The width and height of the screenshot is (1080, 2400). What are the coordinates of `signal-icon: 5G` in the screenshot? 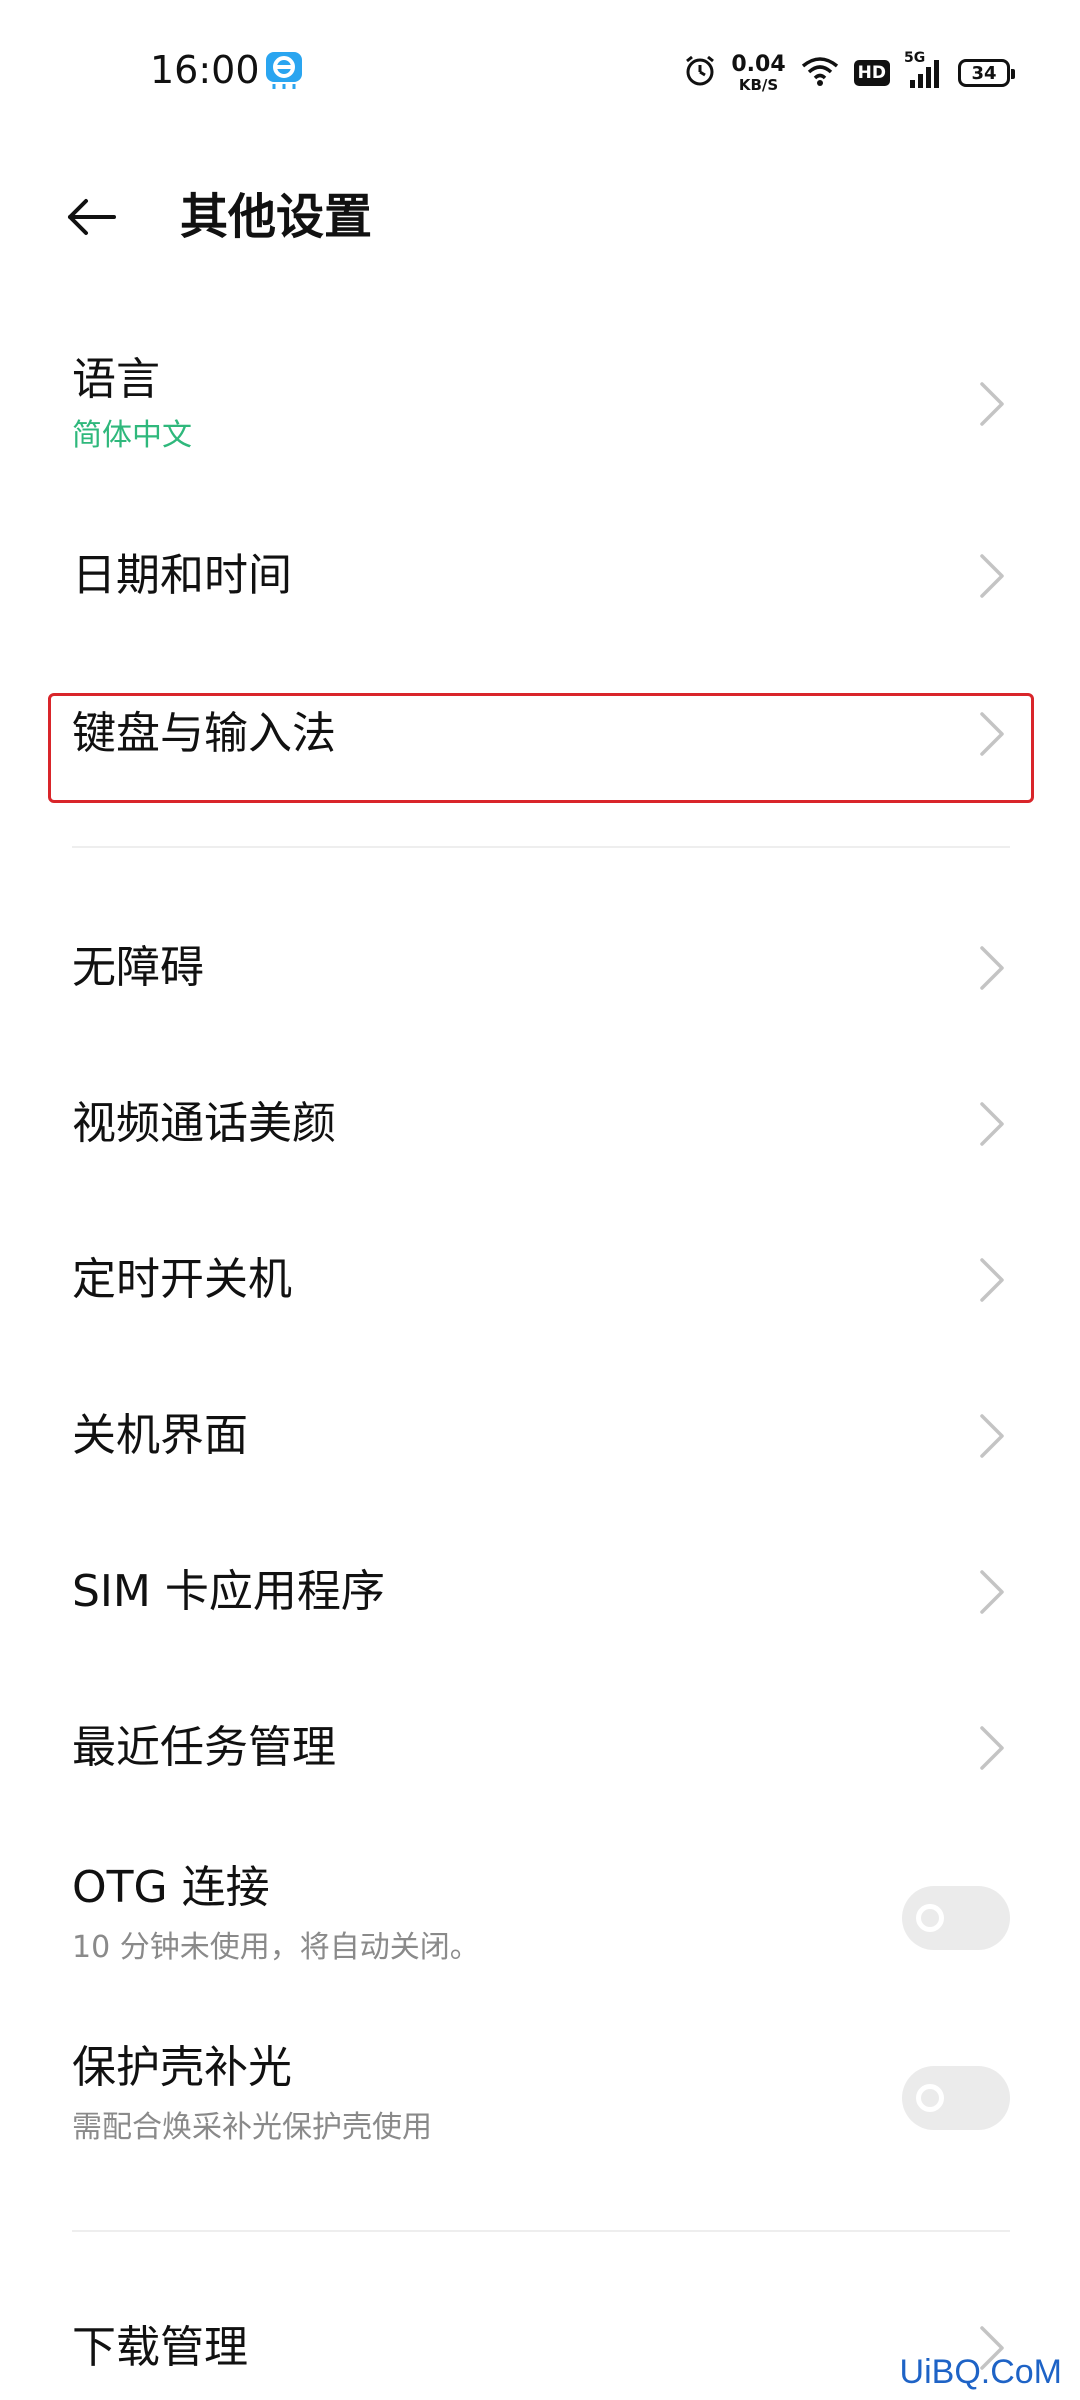 It's located at (924, 70).